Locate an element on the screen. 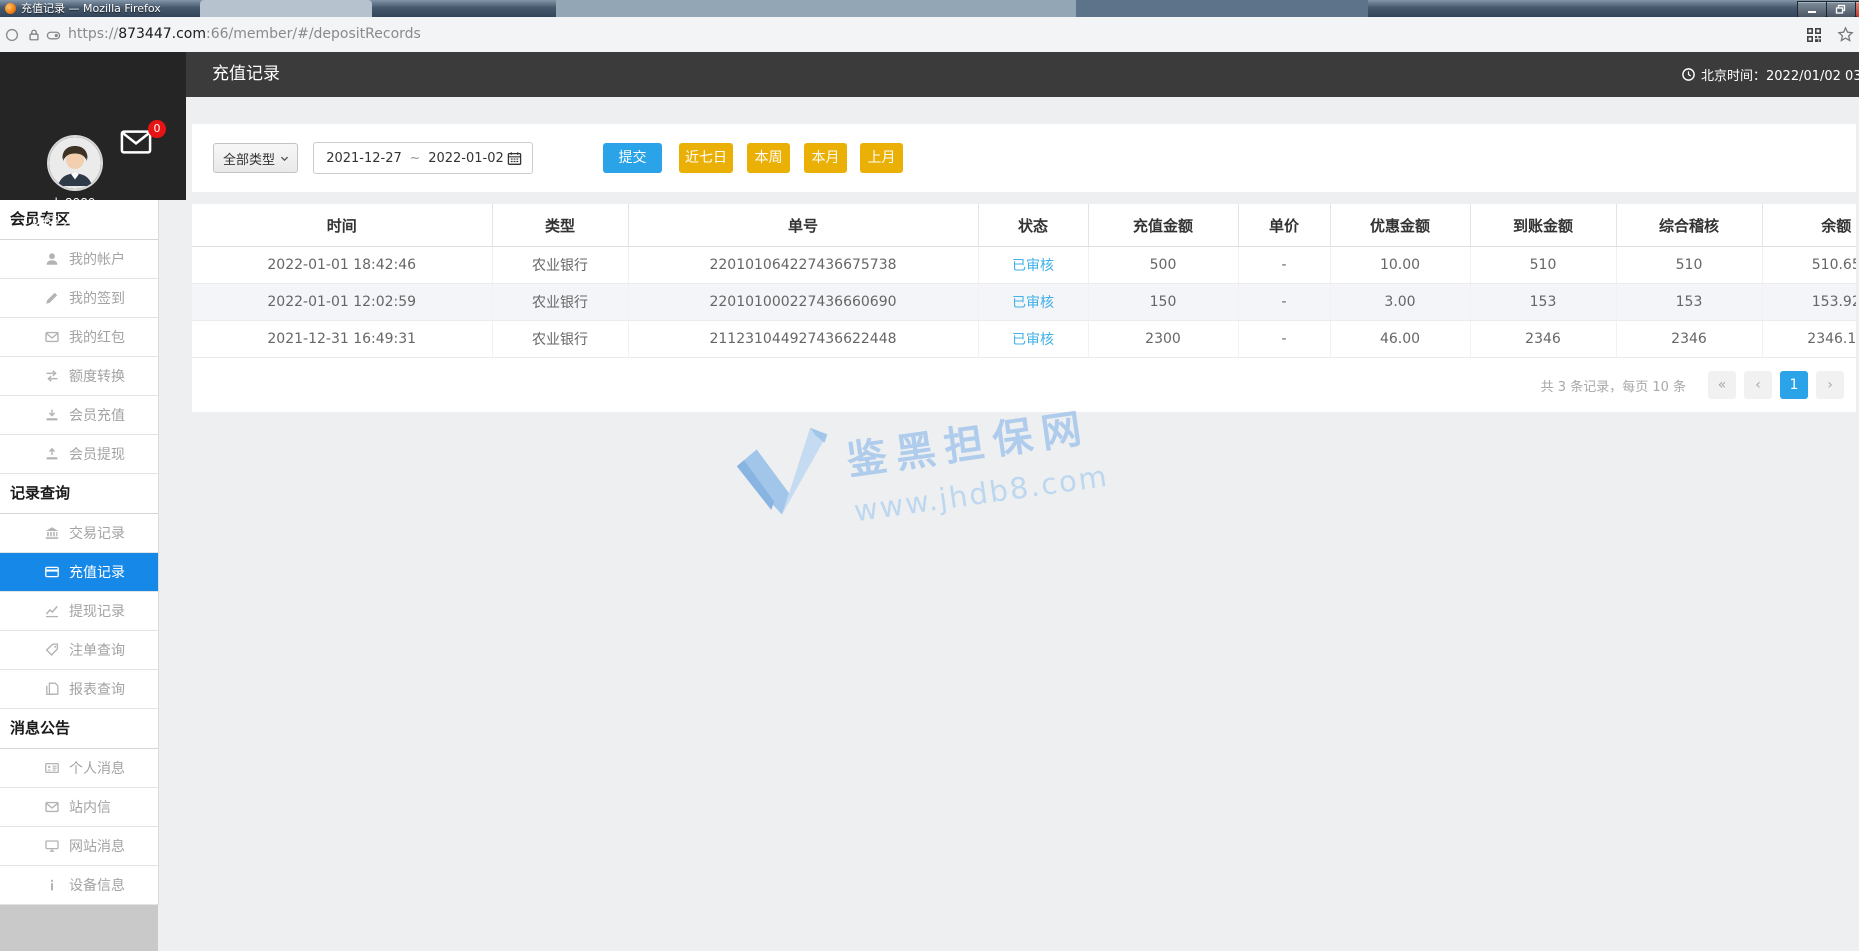  quick-button-2: 本月 is located at coordinates (825, 158).